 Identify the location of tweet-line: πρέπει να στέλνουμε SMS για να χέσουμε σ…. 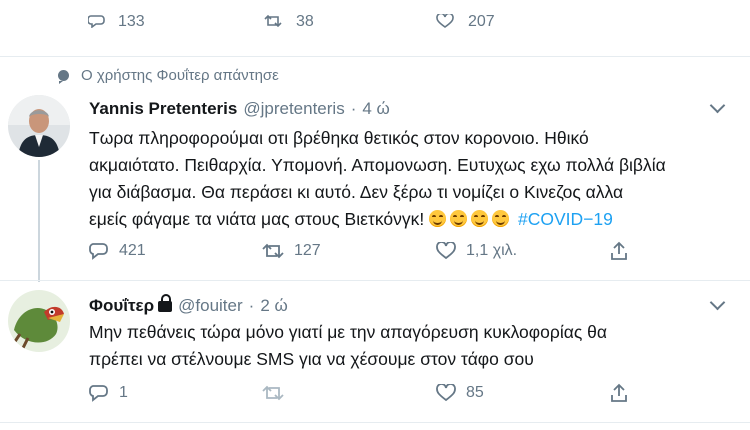
(311, 359).